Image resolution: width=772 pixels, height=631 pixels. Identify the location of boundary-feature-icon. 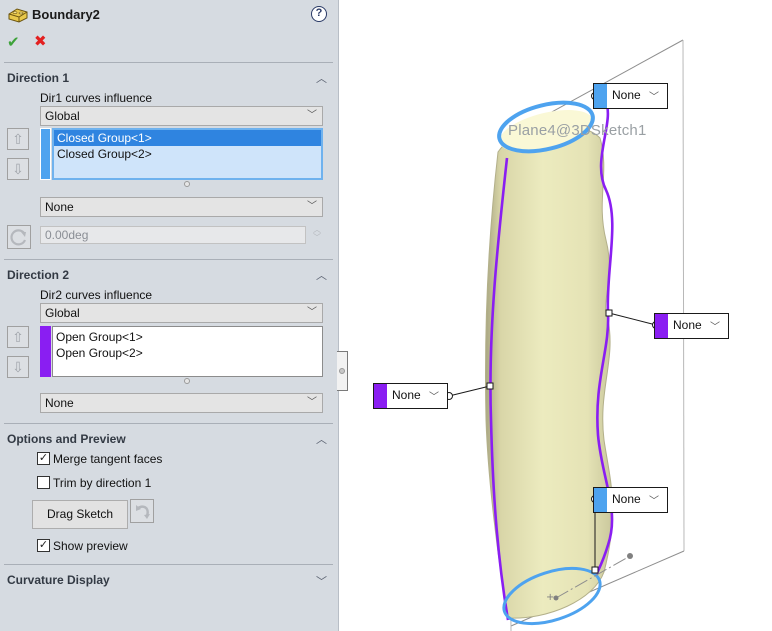
(18, 15).